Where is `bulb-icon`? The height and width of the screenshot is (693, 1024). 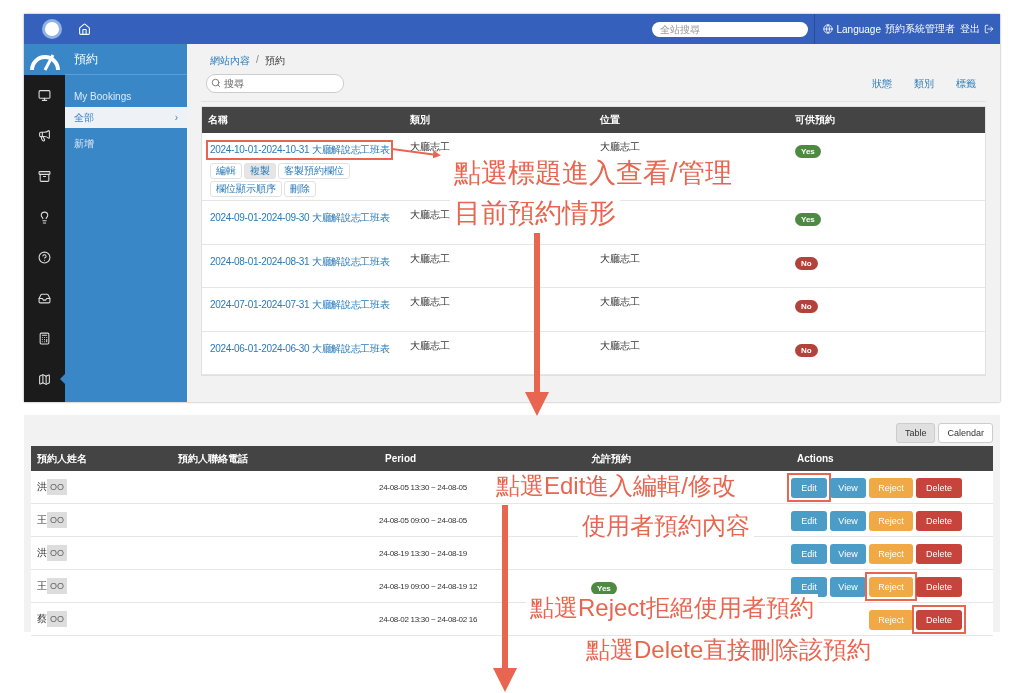 bulb-icon is located at coordinates (44, 217).